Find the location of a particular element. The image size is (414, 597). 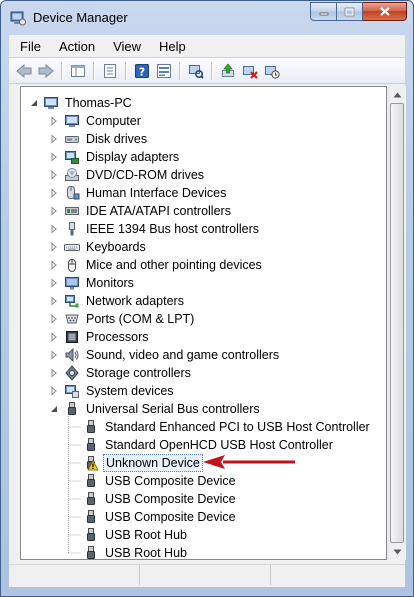

uninstall-device-icon is located at coordinates (250, 72).